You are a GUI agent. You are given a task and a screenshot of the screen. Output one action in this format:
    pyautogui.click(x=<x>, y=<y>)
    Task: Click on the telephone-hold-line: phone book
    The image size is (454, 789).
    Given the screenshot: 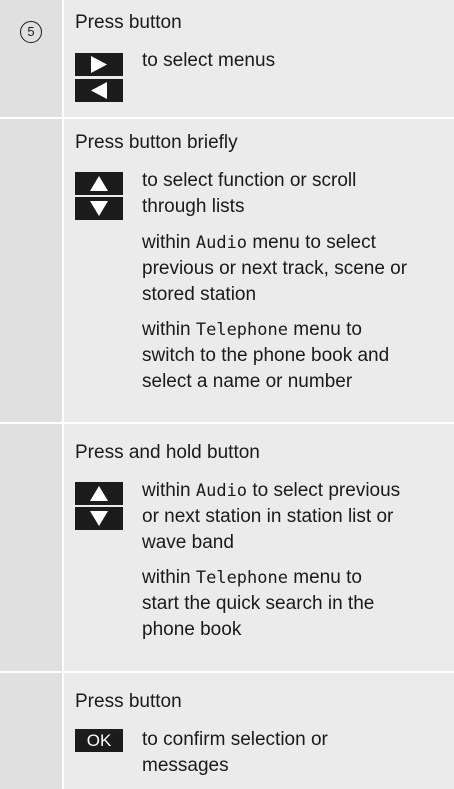 What is the action you would take?
    pyautogui.click(x=192, y=629)
    